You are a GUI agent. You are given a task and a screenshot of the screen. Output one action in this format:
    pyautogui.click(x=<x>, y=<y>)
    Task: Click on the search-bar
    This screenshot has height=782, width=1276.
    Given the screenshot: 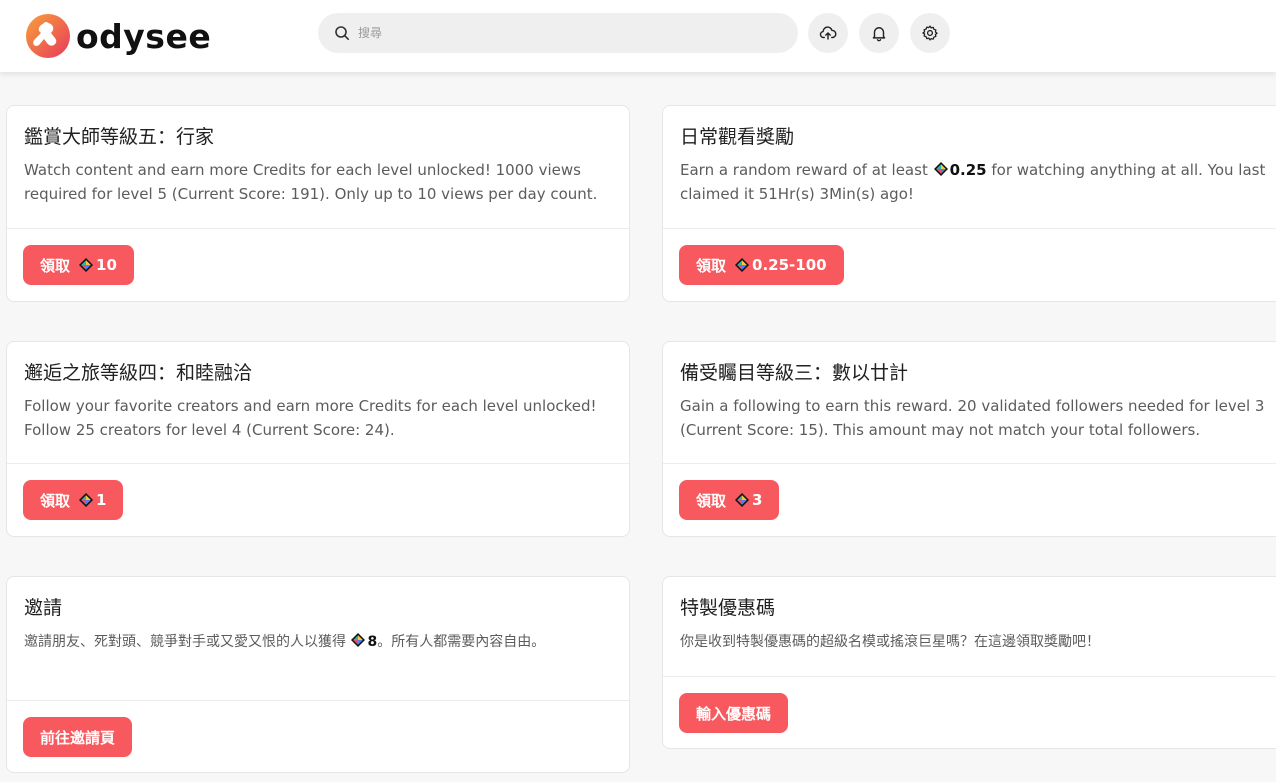 What is the action you would take?
    pyautogui.click(x=558, y=33)
    